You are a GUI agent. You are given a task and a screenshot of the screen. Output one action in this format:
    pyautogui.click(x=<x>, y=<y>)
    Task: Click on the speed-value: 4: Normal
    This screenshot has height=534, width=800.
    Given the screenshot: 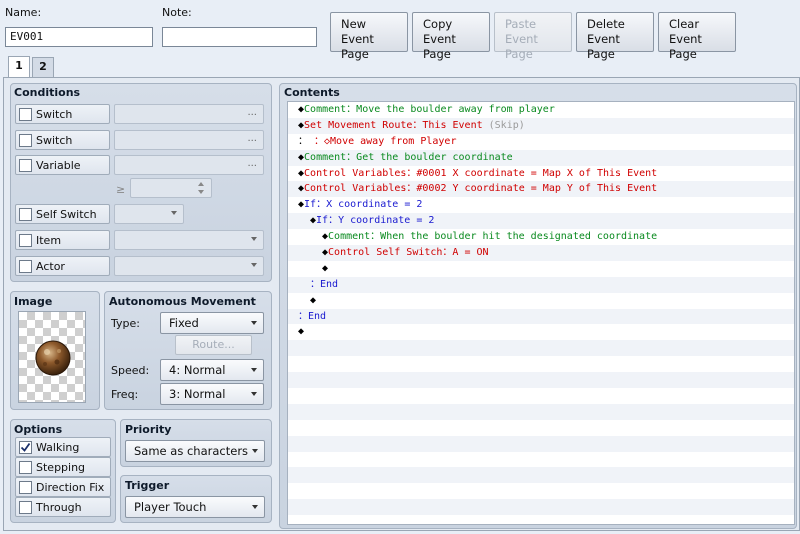 What is the action you would take?
    pyautogui.click(x=197, y=370)
    